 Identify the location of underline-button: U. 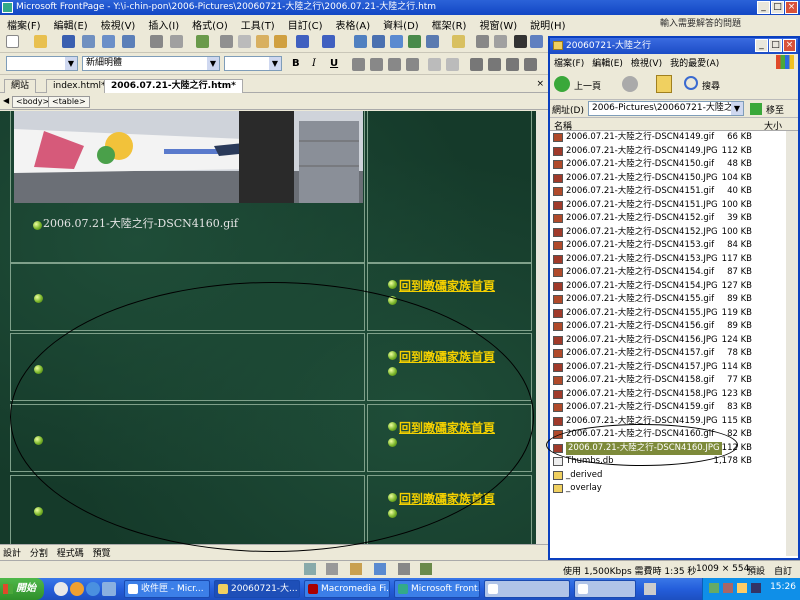
(334, 63).